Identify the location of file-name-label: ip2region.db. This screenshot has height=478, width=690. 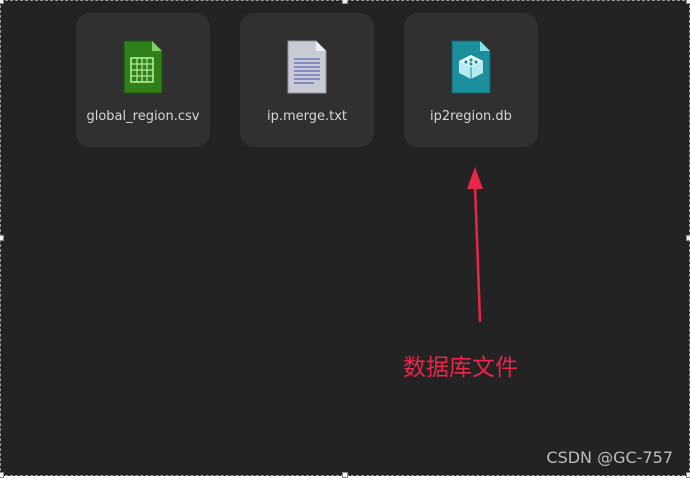
(471, 117).